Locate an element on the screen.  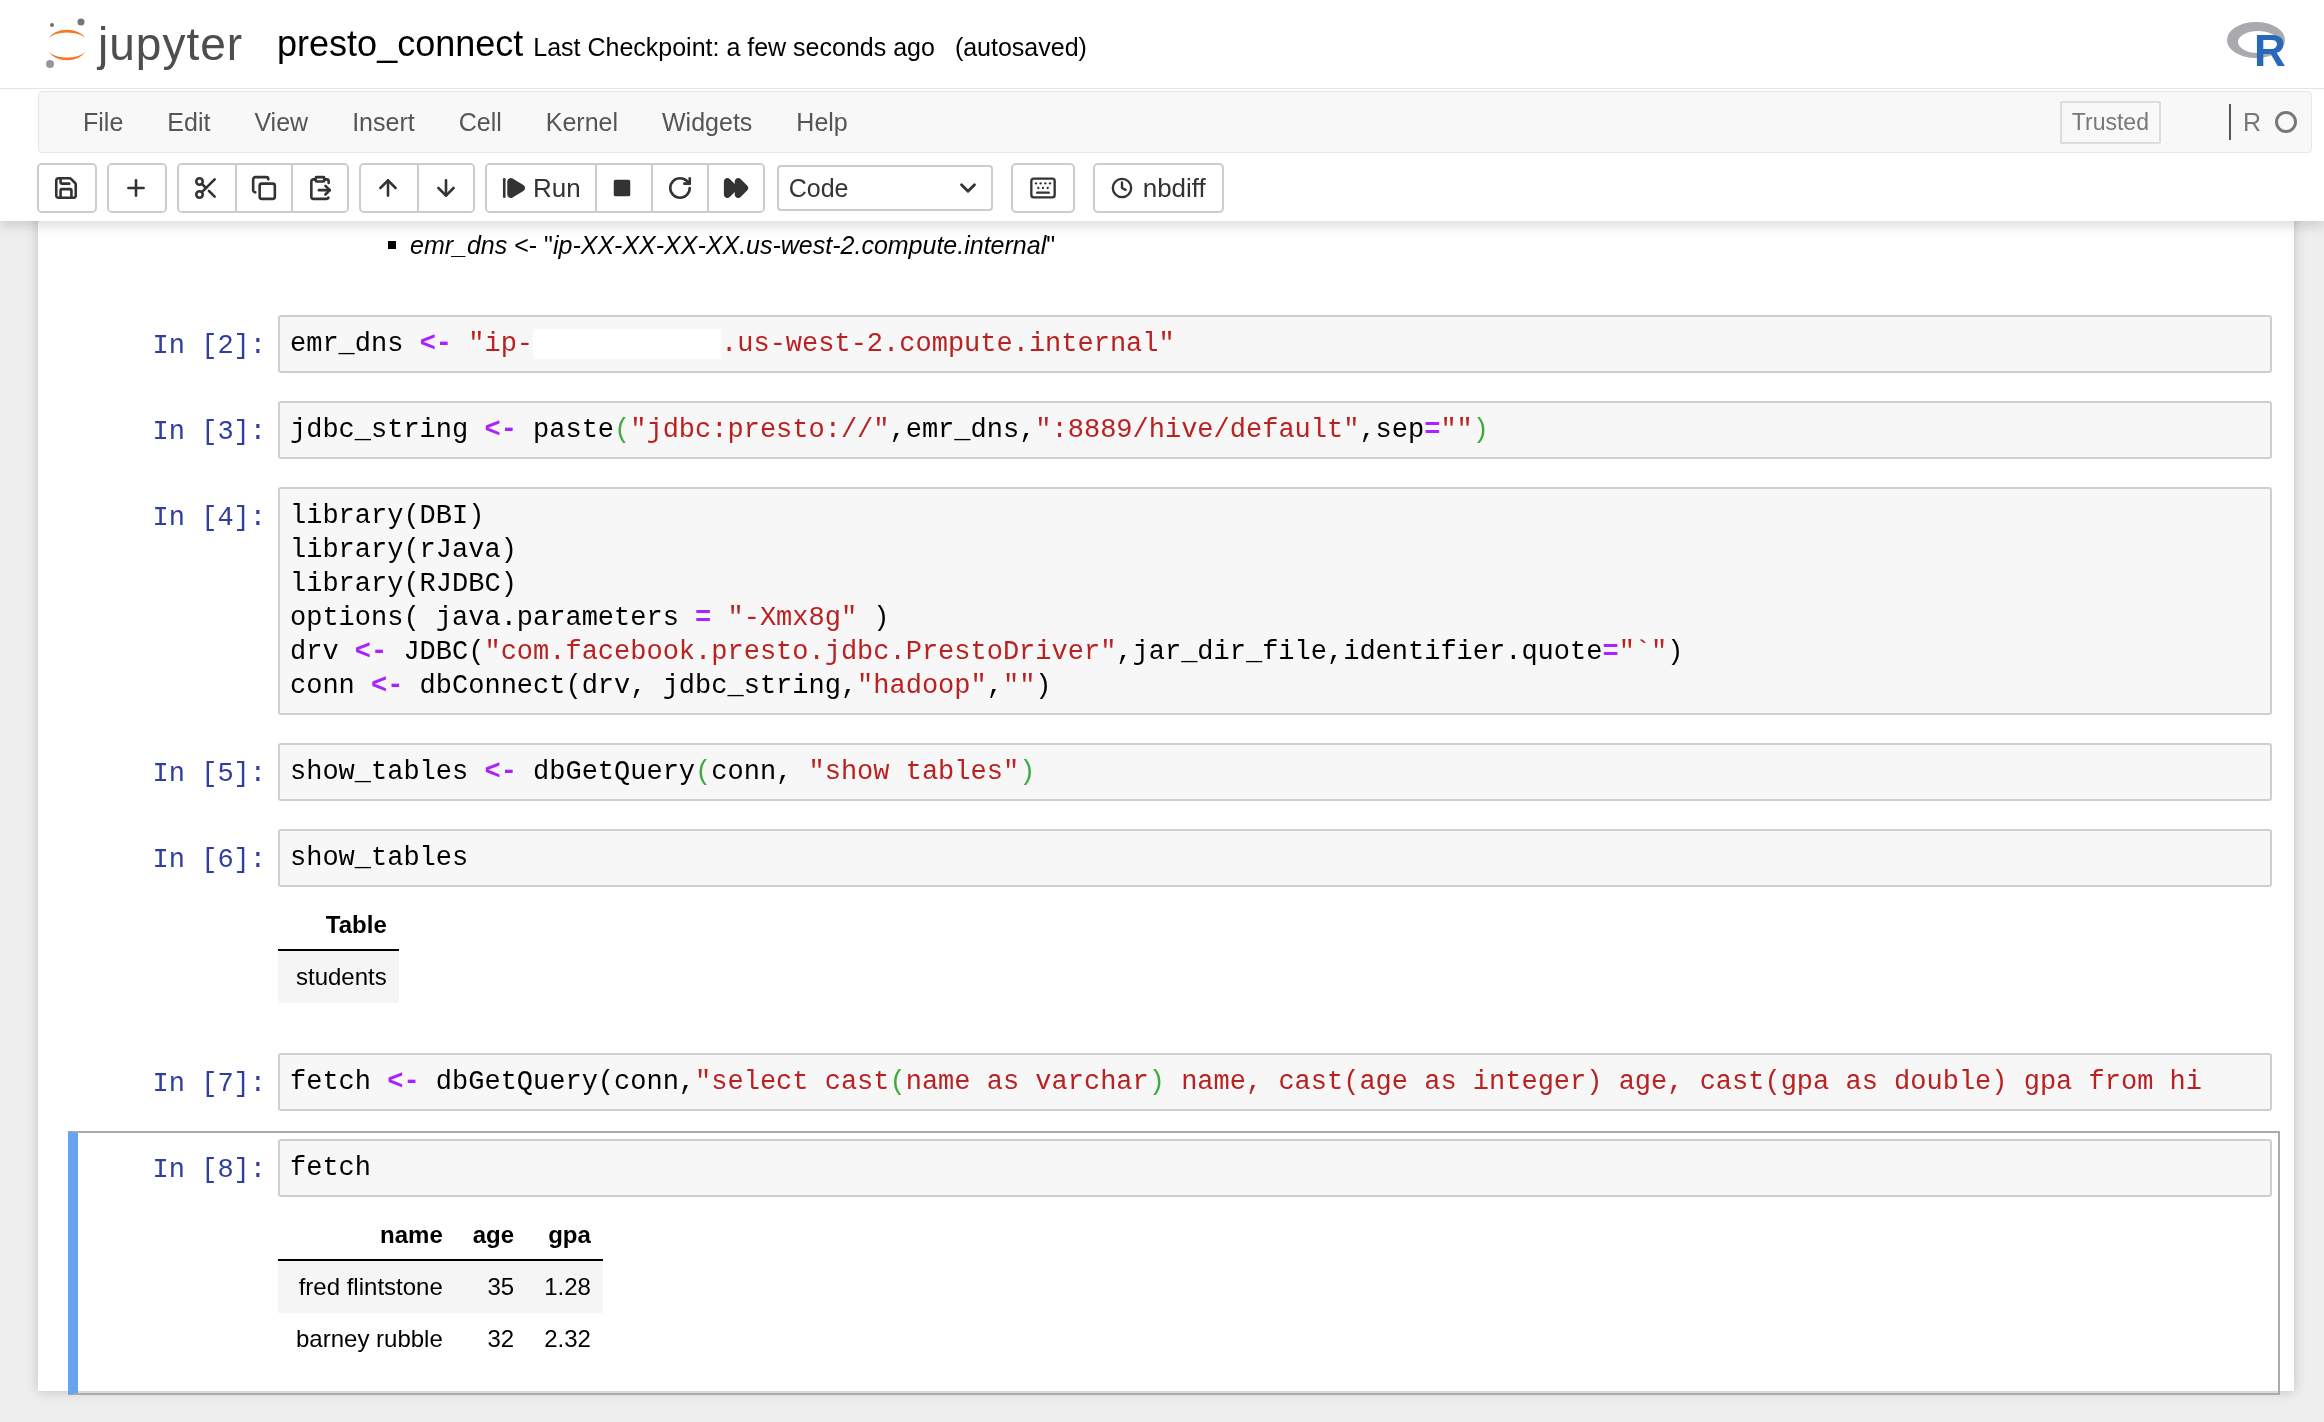
paste-icon is located at coordinates (320, 188).